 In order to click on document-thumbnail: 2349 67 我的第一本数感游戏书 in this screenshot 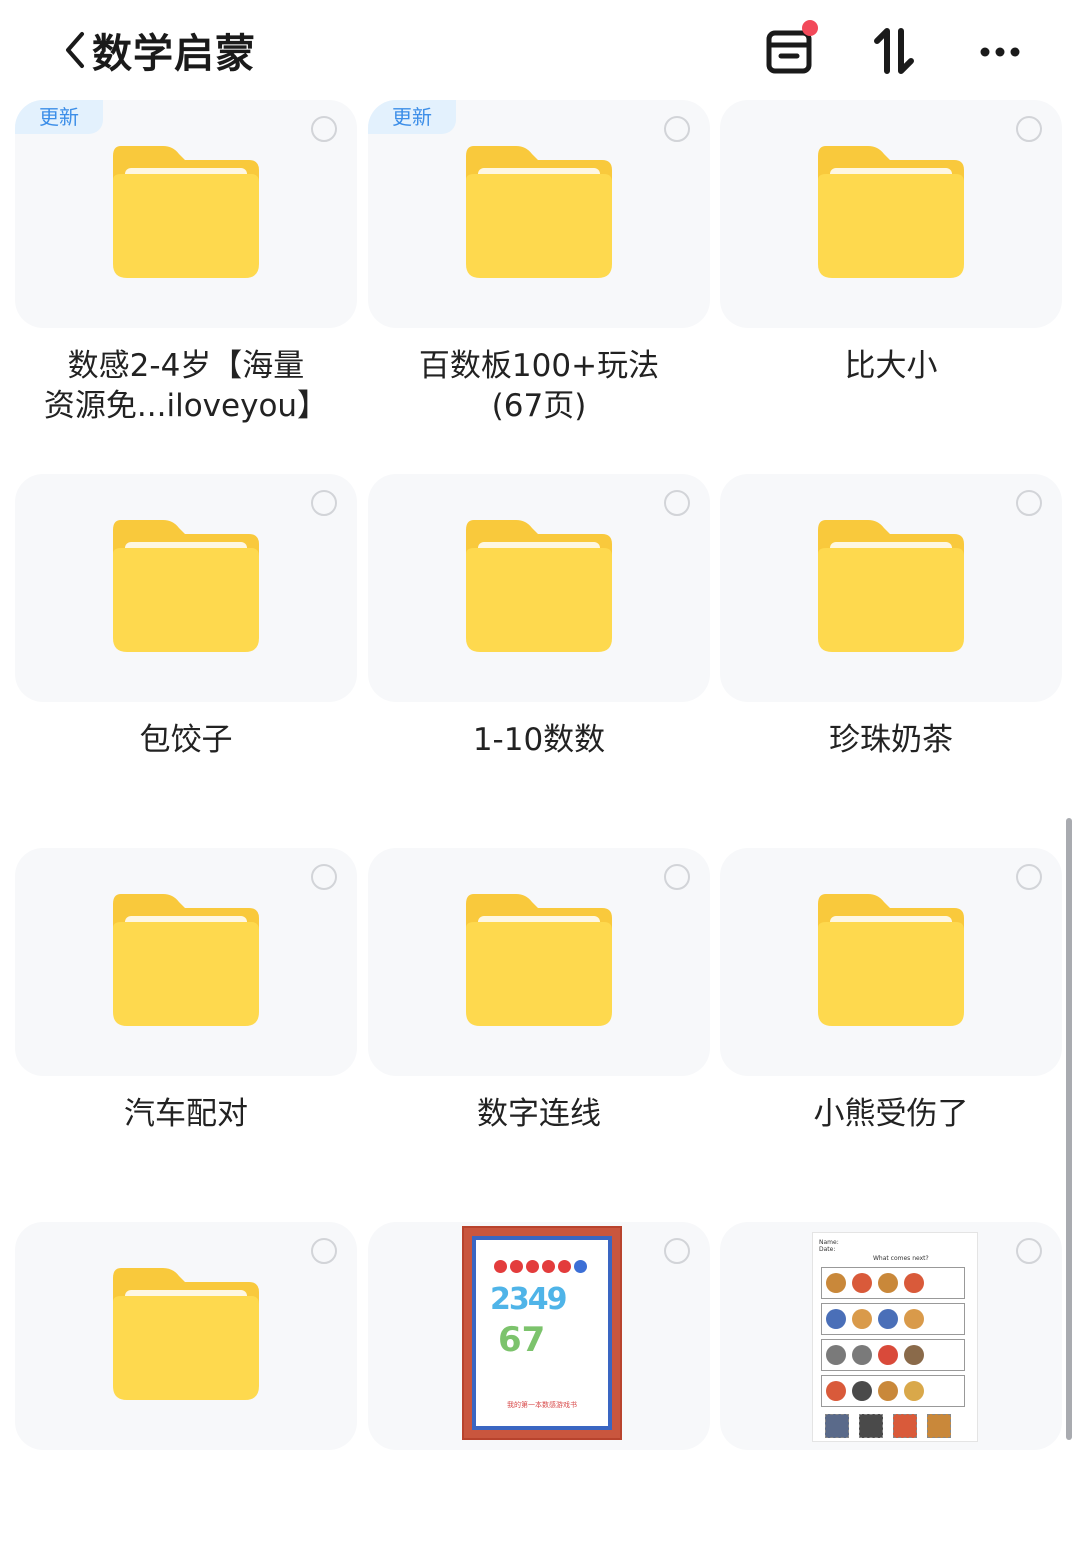, I will do `click(542, 1333)`.